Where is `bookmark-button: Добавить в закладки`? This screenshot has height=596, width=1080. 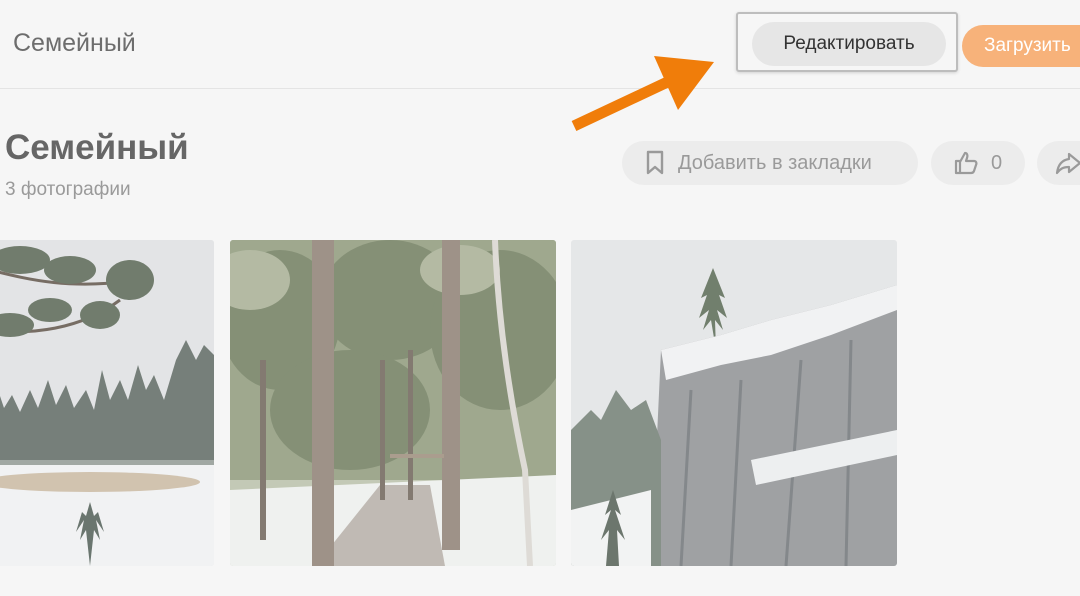 bookmark-button: Добавить в закладки is located at coordinates (770, 163).